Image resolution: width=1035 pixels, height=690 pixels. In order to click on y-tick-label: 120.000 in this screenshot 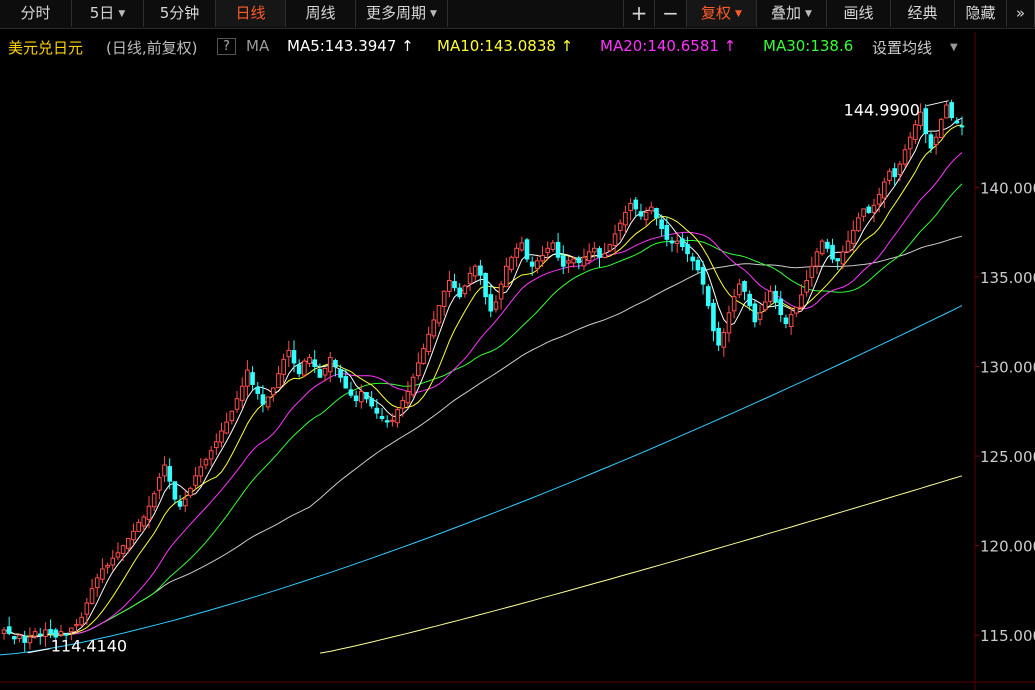, I will do `click(1007, 547)`.